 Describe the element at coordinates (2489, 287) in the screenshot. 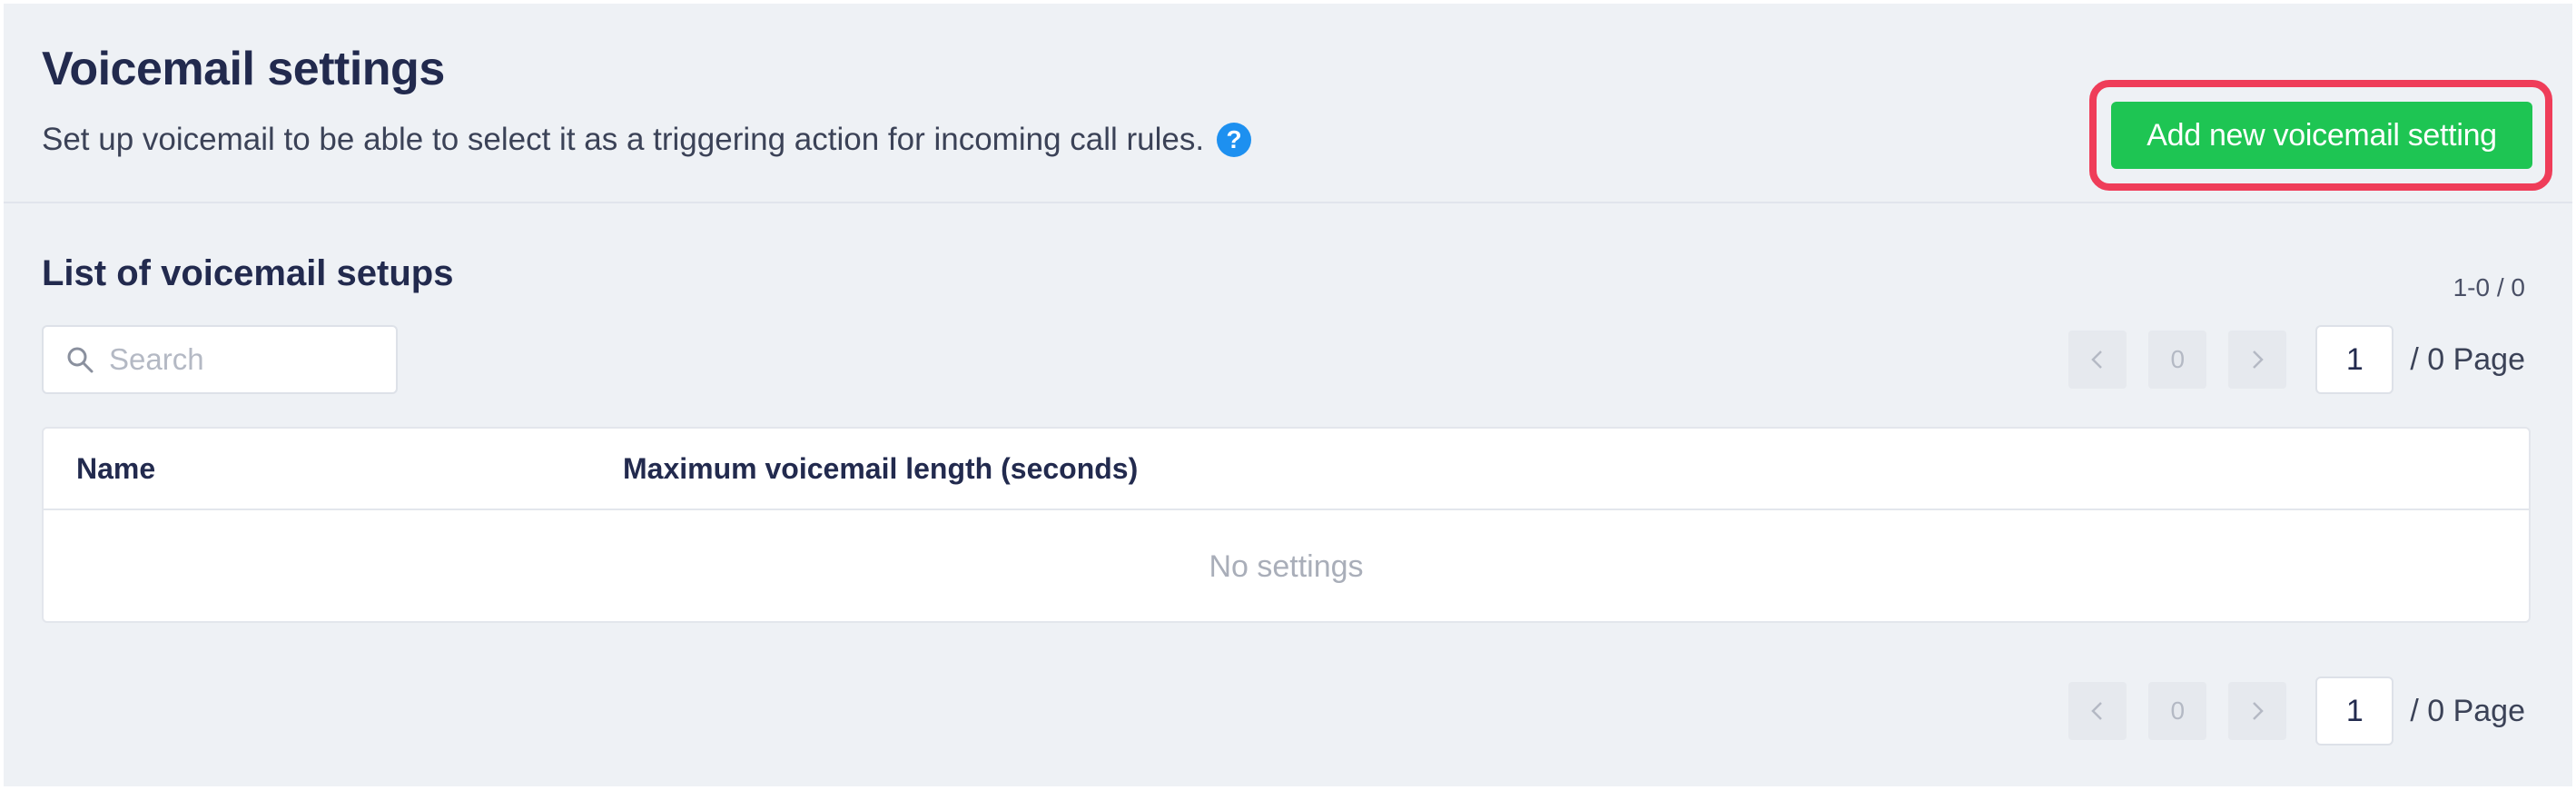

I see `result-count: 1-0 / 0` at that location.